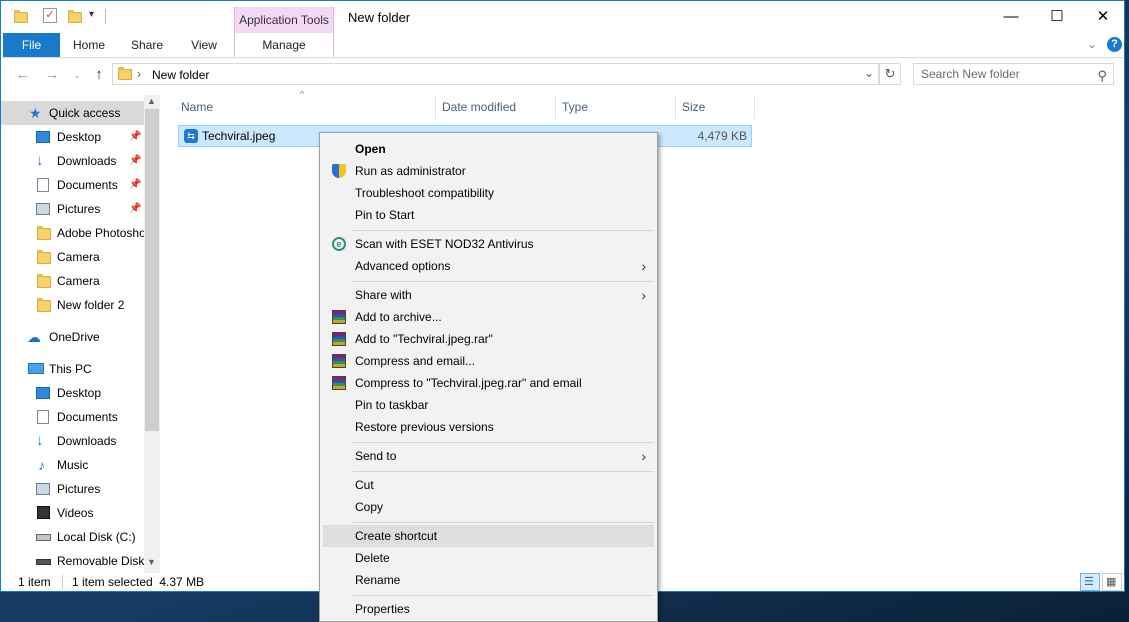 Image resolution: width=1129 pixels, height=622 pixels. What do you see at coordinates (488, 149) in the screenshot?
I see `menu-item-open: Open` at bounding box center [488, 149].